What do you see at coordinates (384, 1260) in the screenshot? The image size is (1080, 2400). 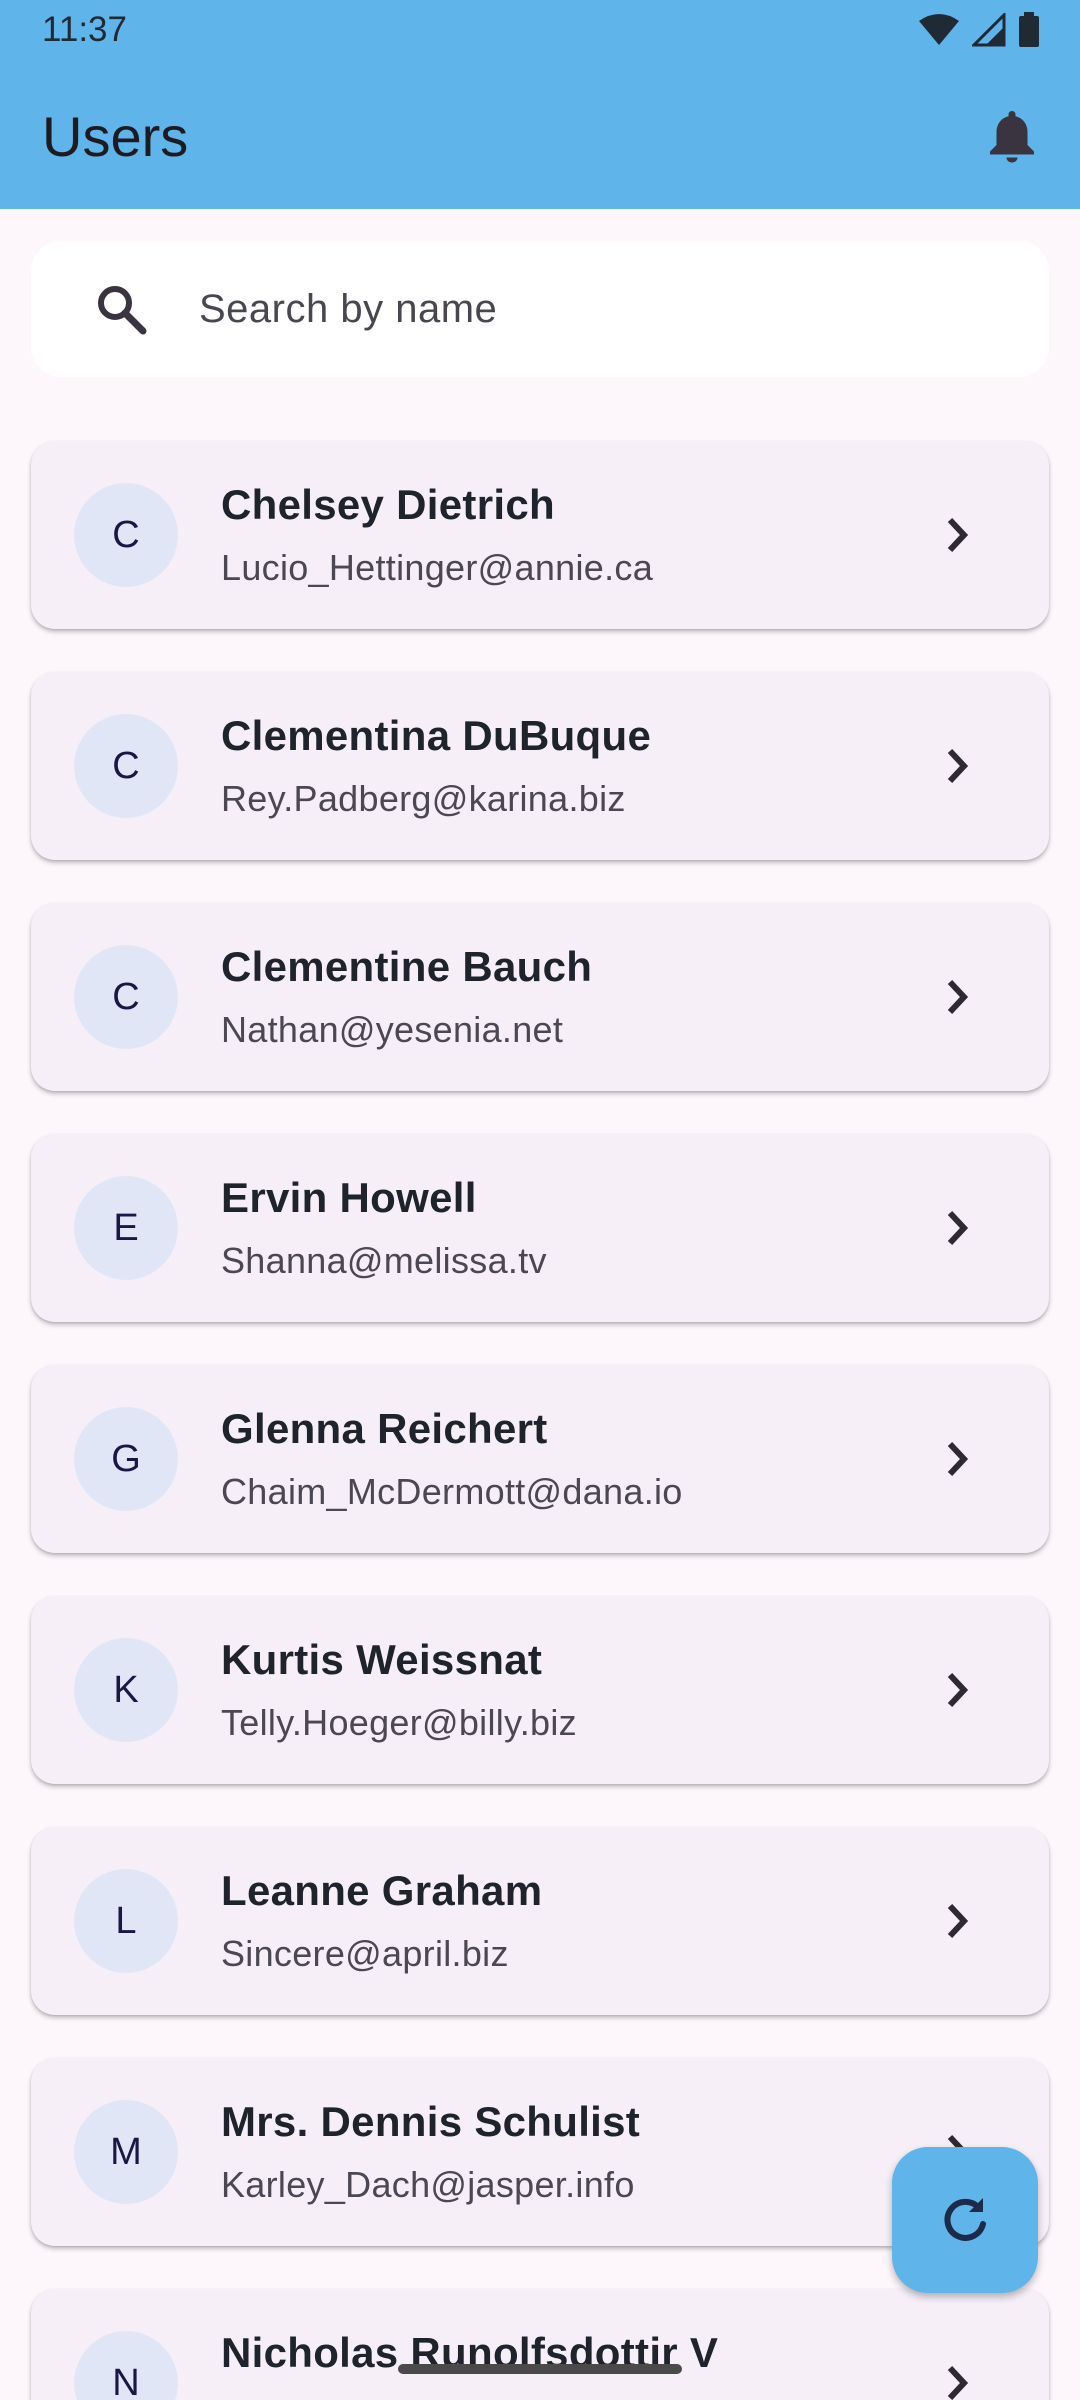 I see `user-email: Shanna@melissa.tv` at bounding box center [384, 1260].